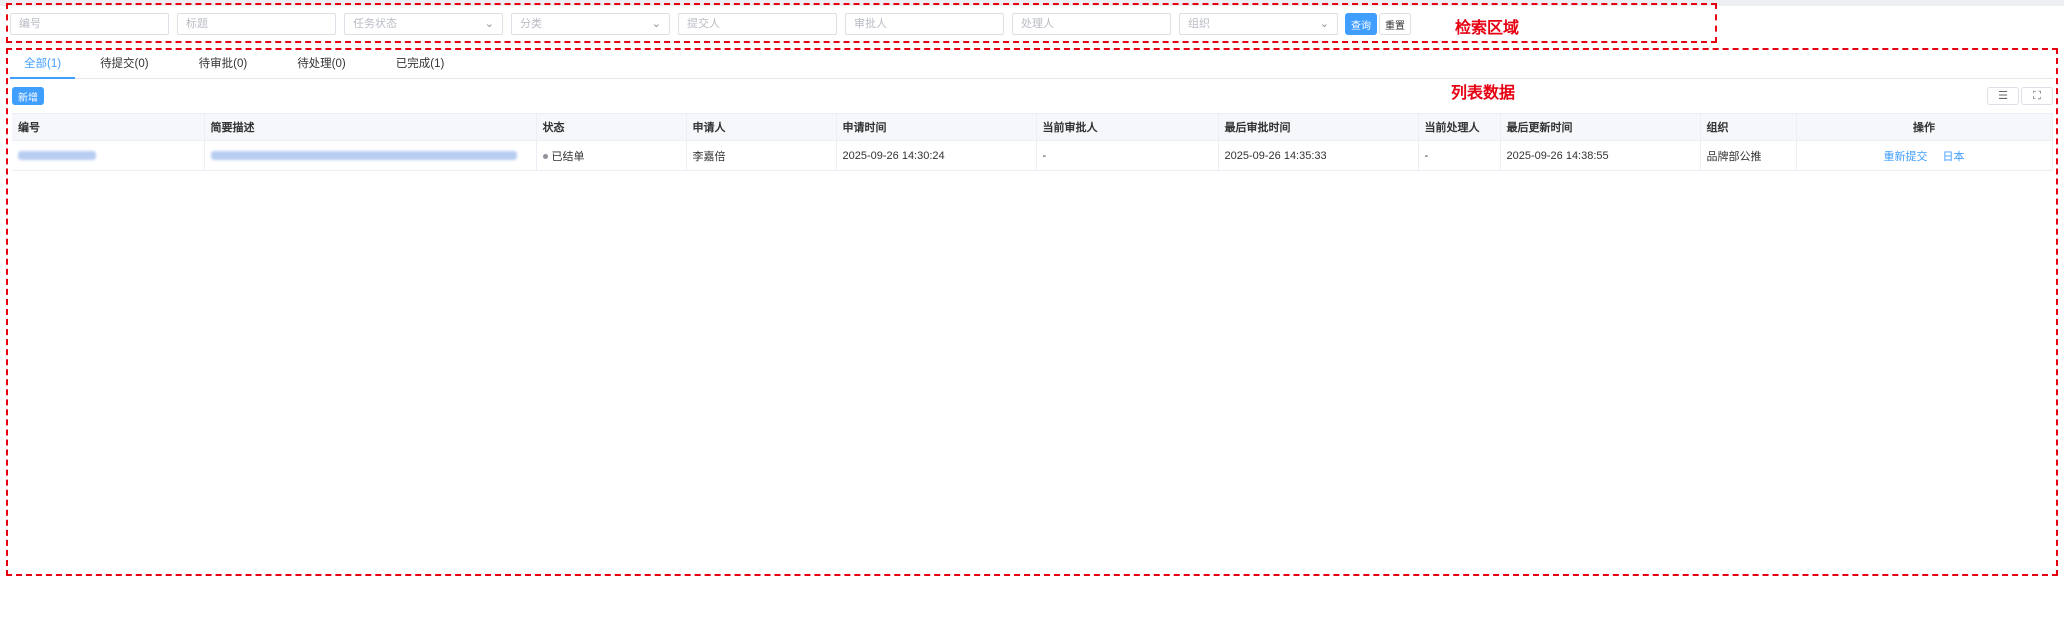 The height and width of the screenshot is (625, 2064). I want to click on record-id-redacted, so click(108, 155).